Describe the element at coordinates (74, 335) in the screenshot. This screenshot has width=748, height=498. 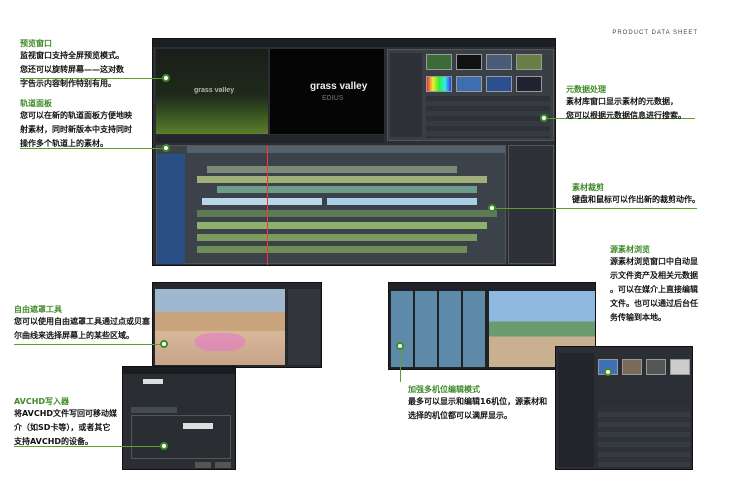
I see `section-line: 尔曲线来选择屏幕上的某些区域。` at that location.